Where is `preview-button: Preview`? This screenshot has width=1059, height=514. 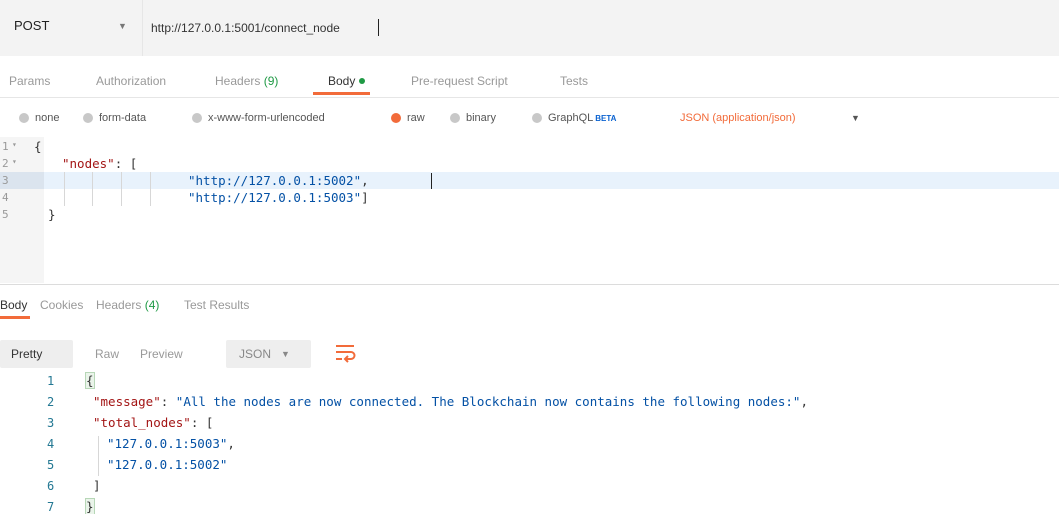
preview-button: Preview is located at coordinates (173, 354).